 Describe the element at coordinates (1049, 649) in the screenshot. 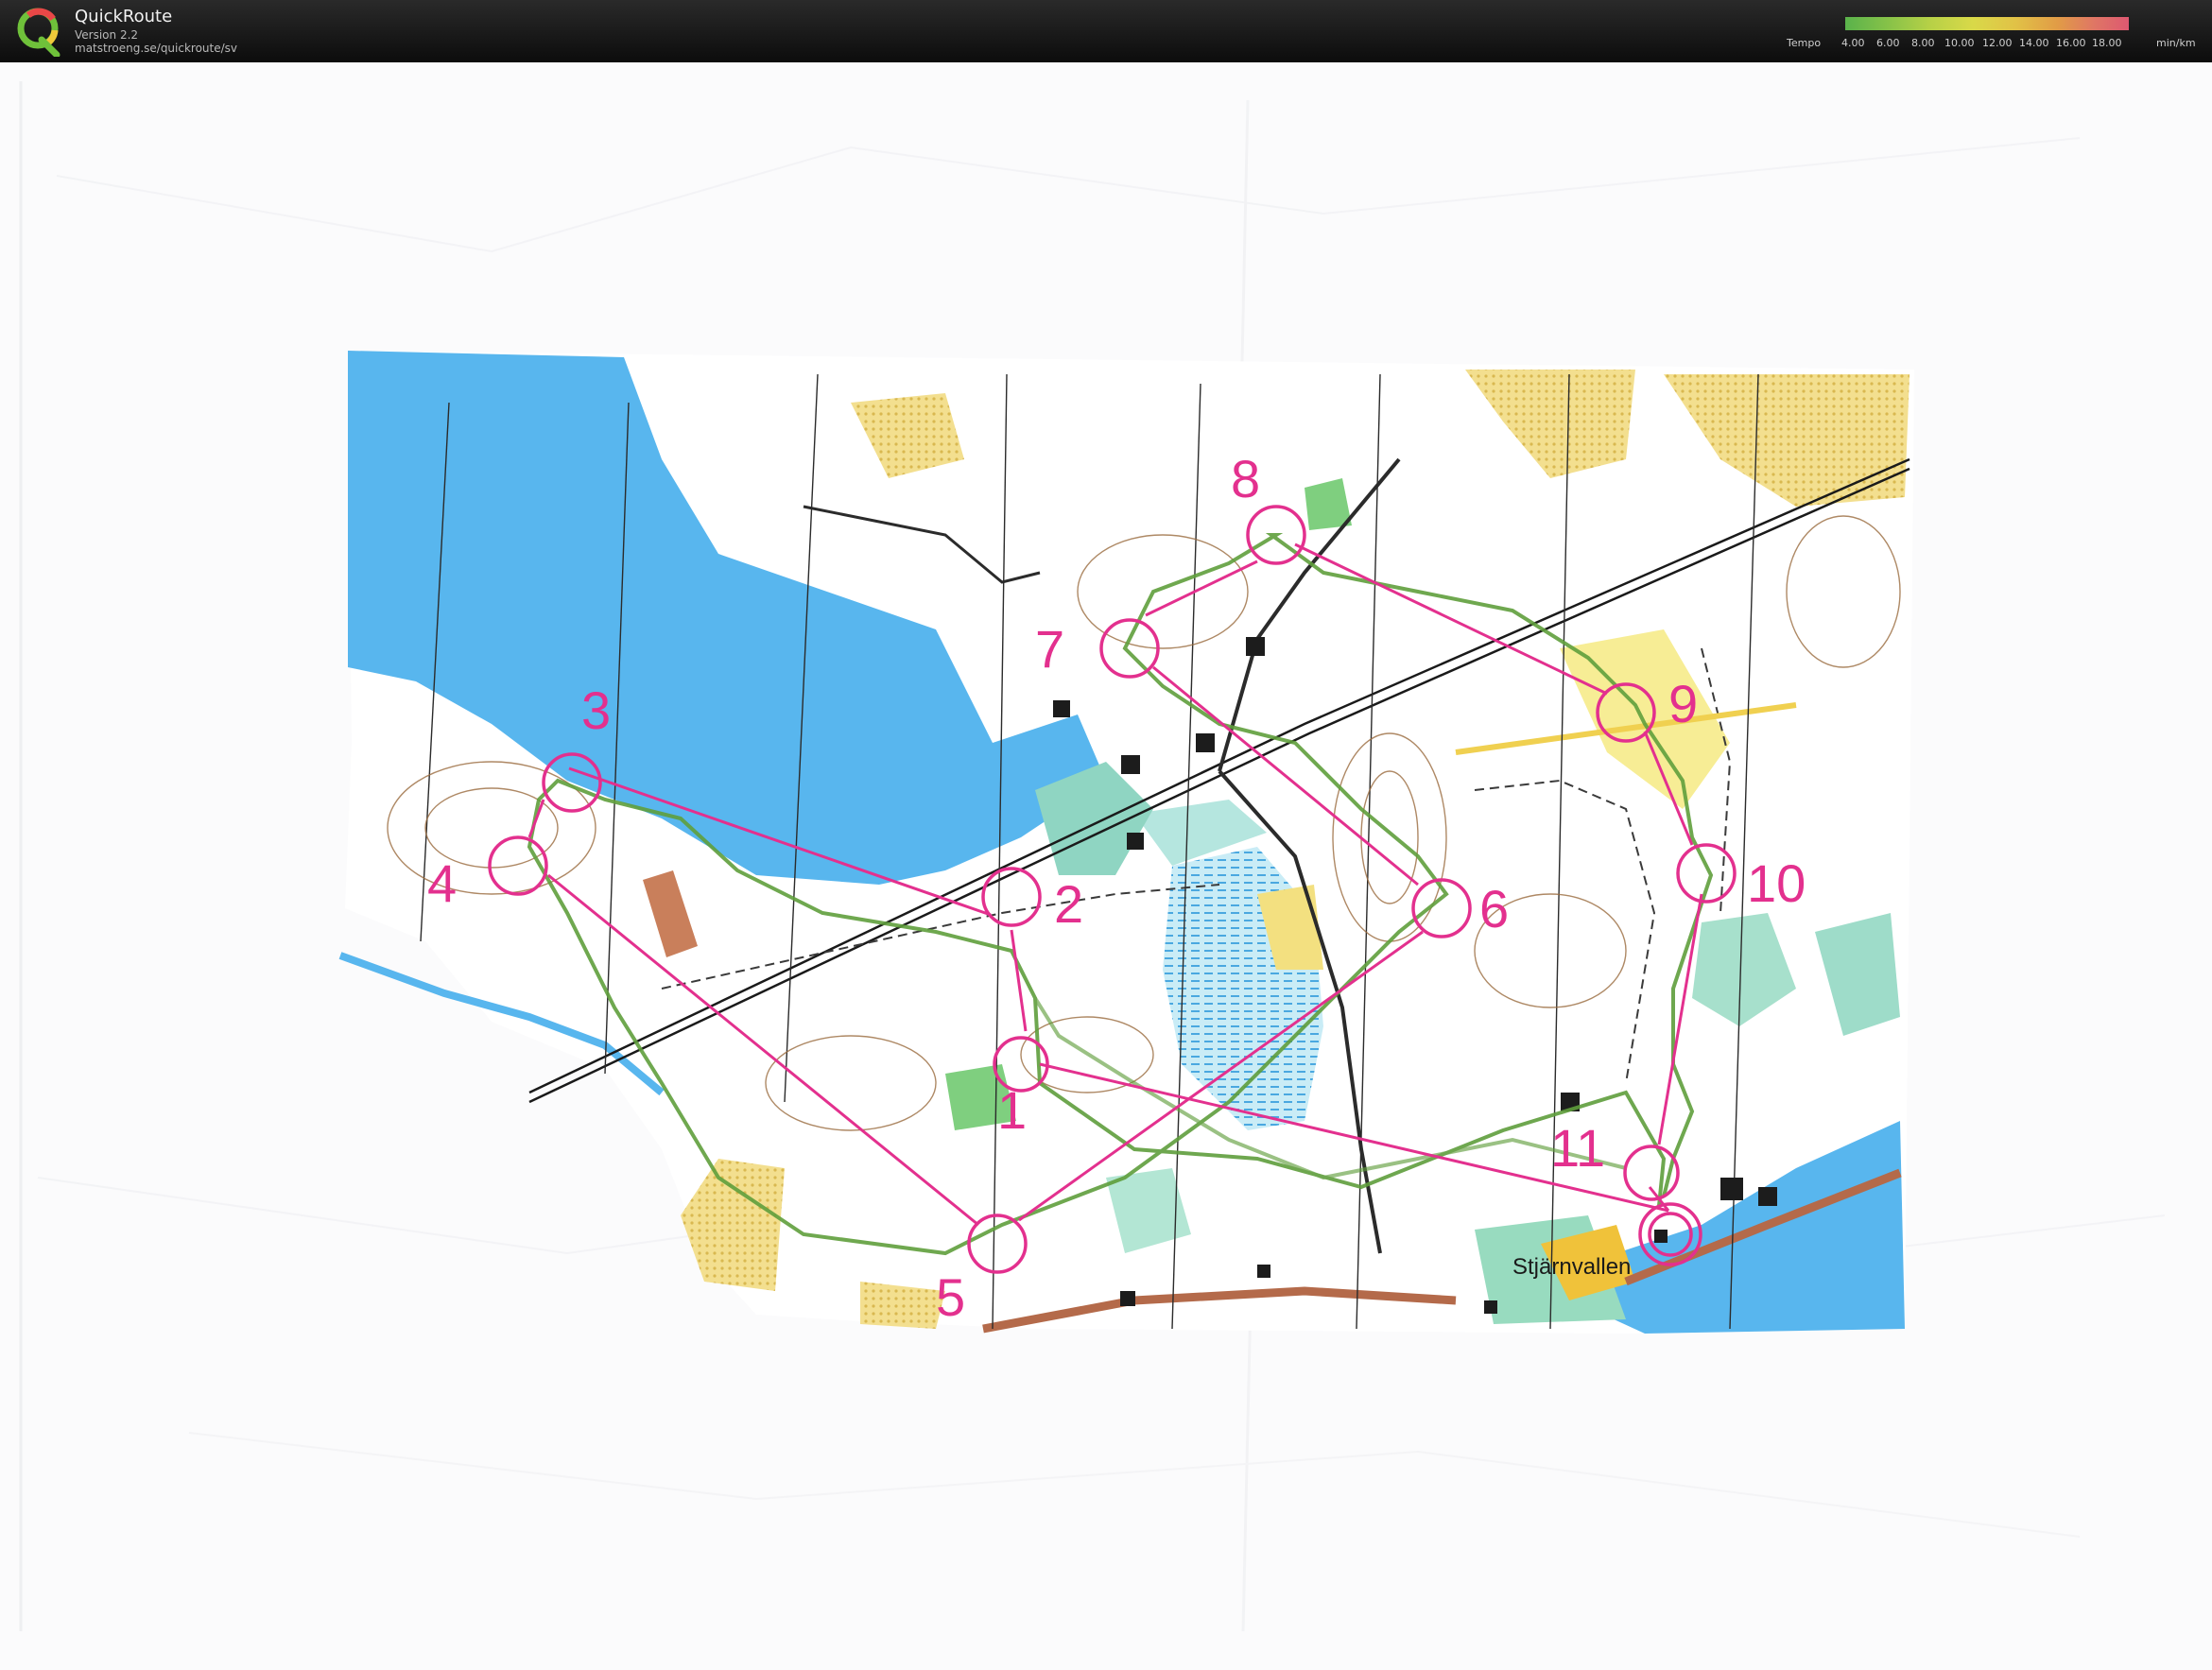

I see `control-label-7: 7` at that location.